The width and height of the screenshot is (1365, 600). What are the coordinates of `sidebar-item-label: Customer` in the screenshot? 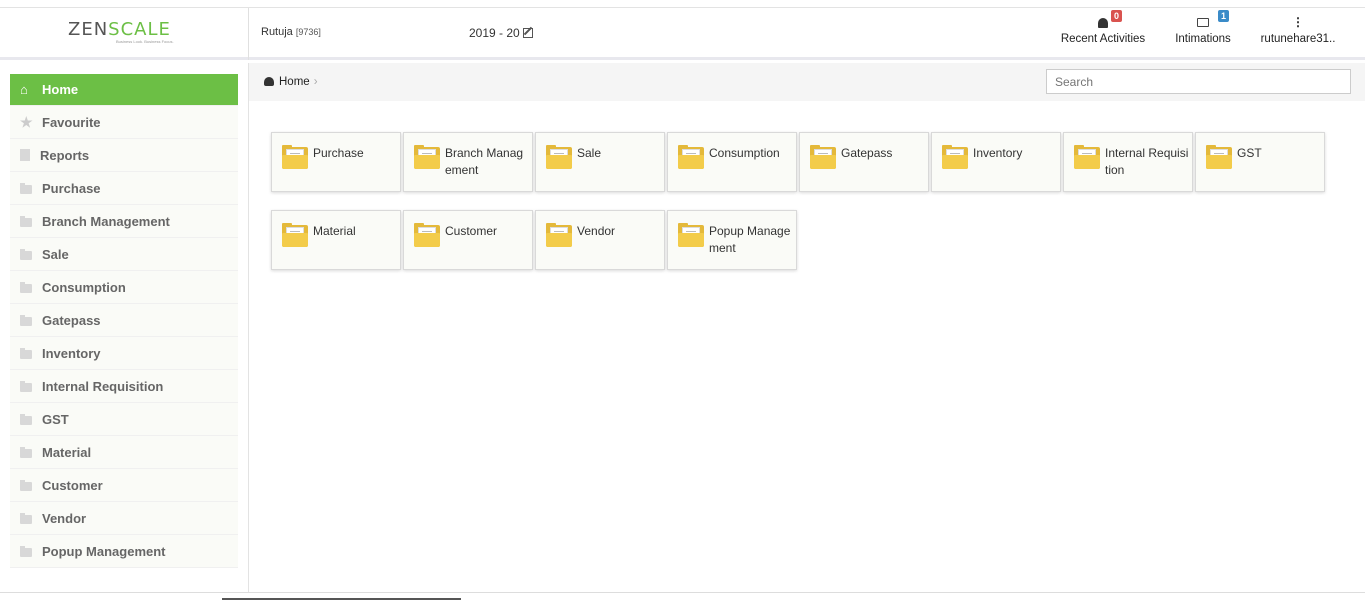 It's located at (72, 485).